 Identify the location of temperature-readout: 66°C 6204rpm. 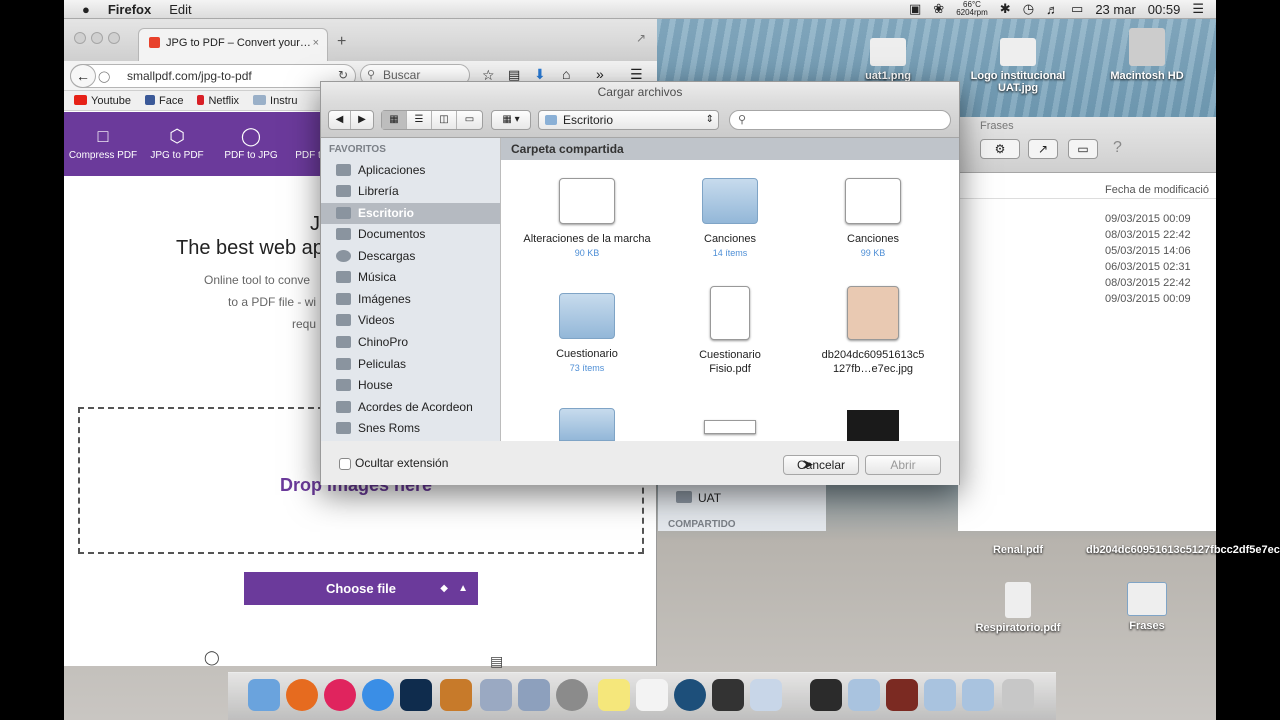
(972, 9).